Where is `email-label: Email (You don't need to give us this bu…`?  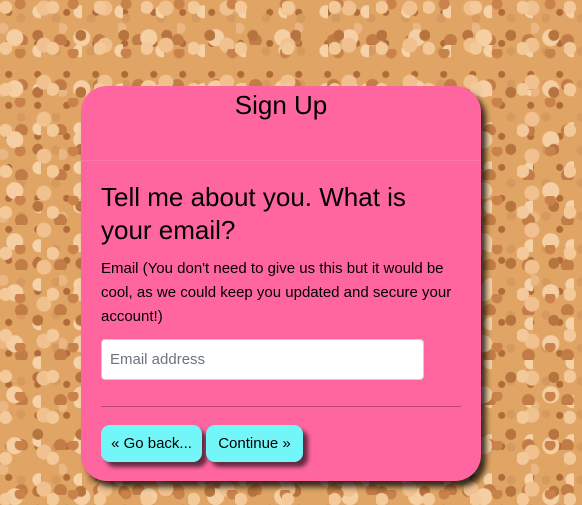 email-label: Email (You don't need to give us this bu… is located at coordinates (276, 292).